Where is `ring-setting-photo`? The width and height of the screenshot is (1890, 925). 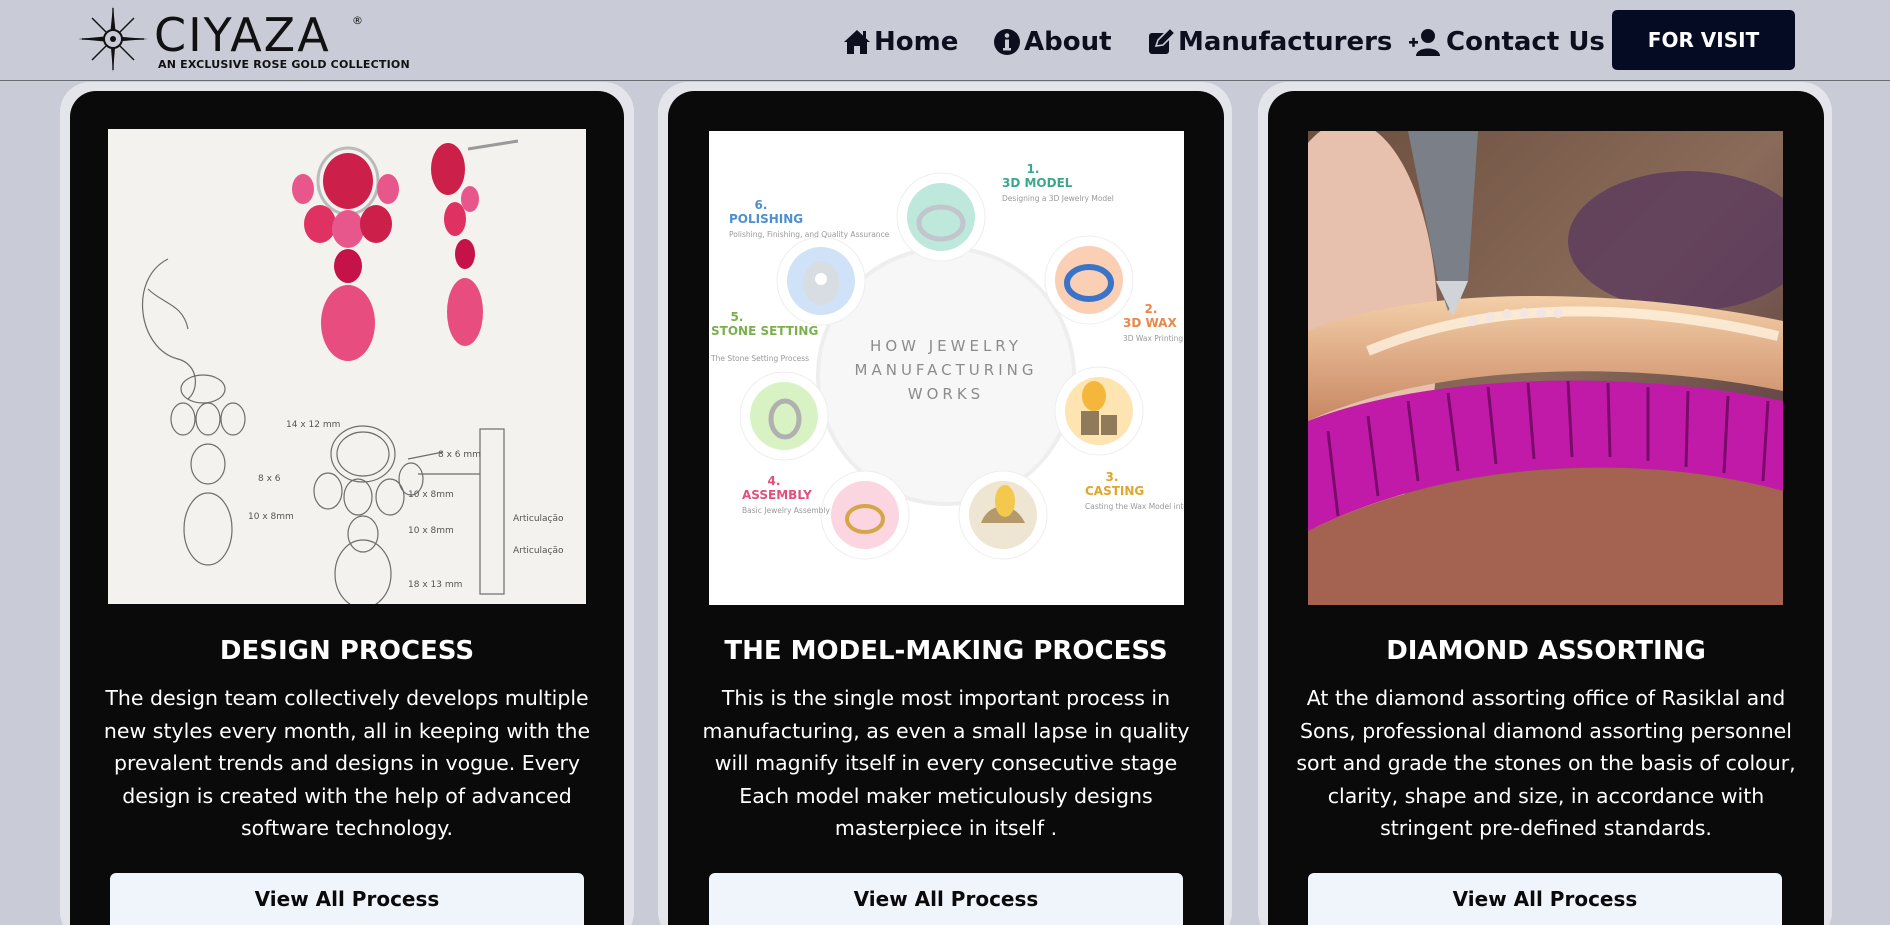 ring-setting-photo is located at coordinates (1545, 368).